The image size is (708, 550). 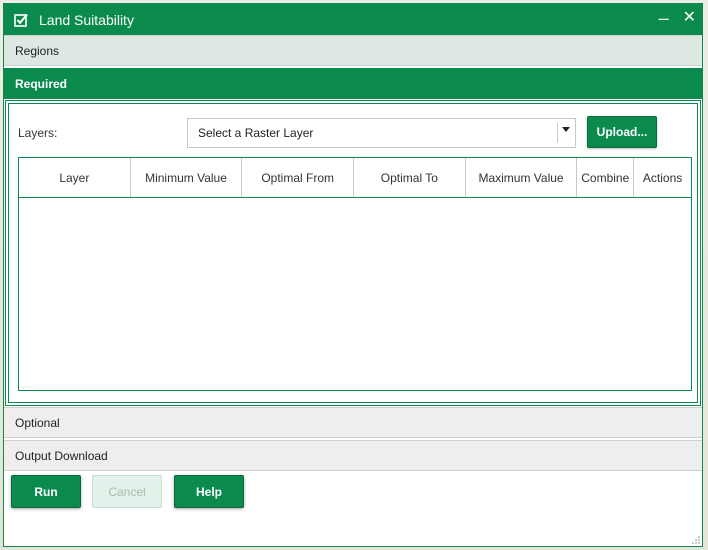 What do you see at coordinates (37, 50) in the screenshot?
I see `accordion-regions-label: Regions` at bounding box center [37, 50].